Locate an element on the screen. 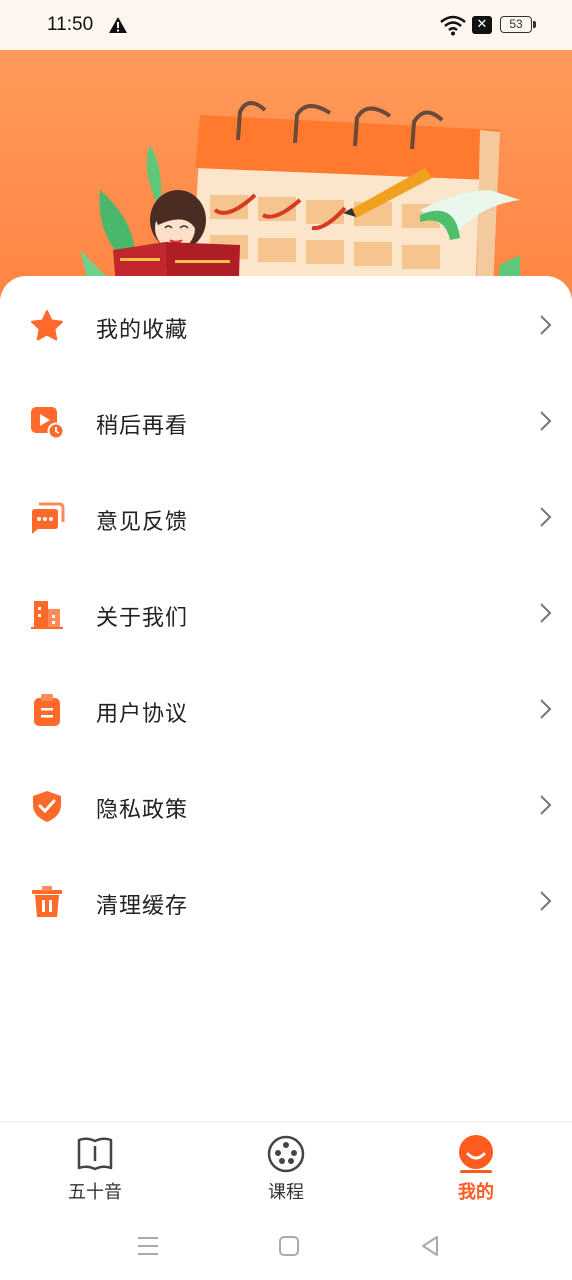 The height and width of the screenshot is (1280, 572). menu-label: 关于我们 is located at coordinates (142, 618).